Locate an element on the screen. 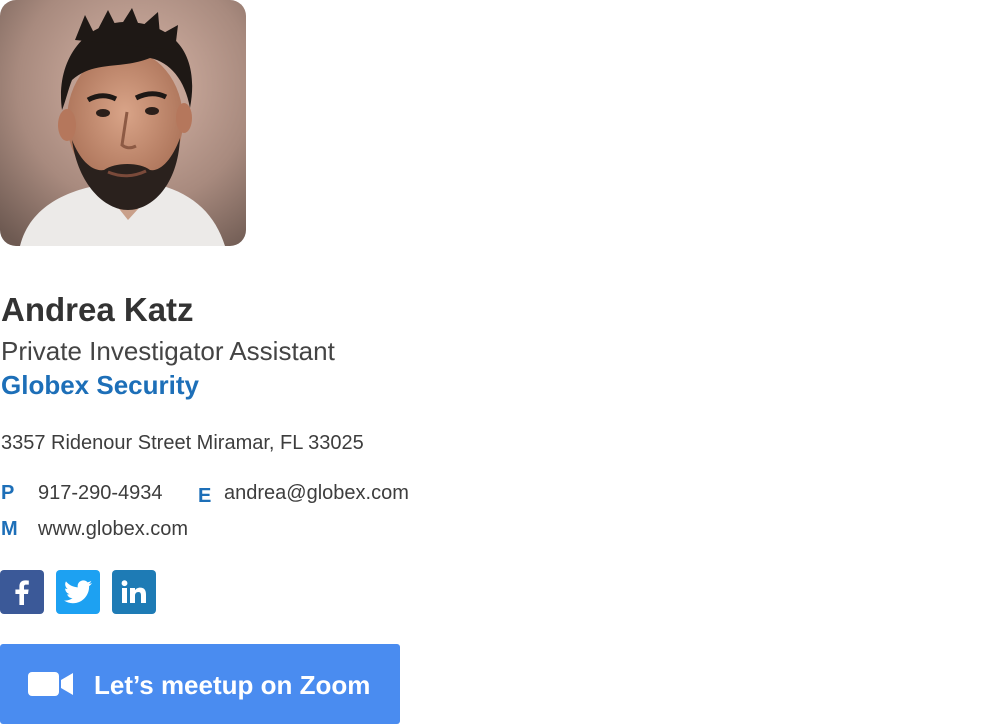 The height and width of the screenshot is (724, 1000). zoom-meetup-label: Let’s meetup on Zoom is located at coordinates (232, 685).